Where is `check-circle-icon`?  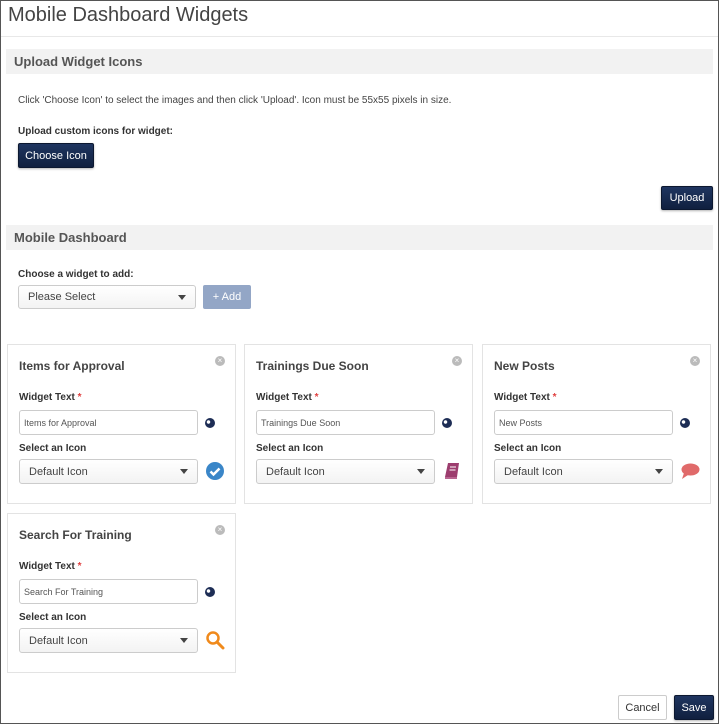 check-circle-icon is located at coordinates (215, 471).